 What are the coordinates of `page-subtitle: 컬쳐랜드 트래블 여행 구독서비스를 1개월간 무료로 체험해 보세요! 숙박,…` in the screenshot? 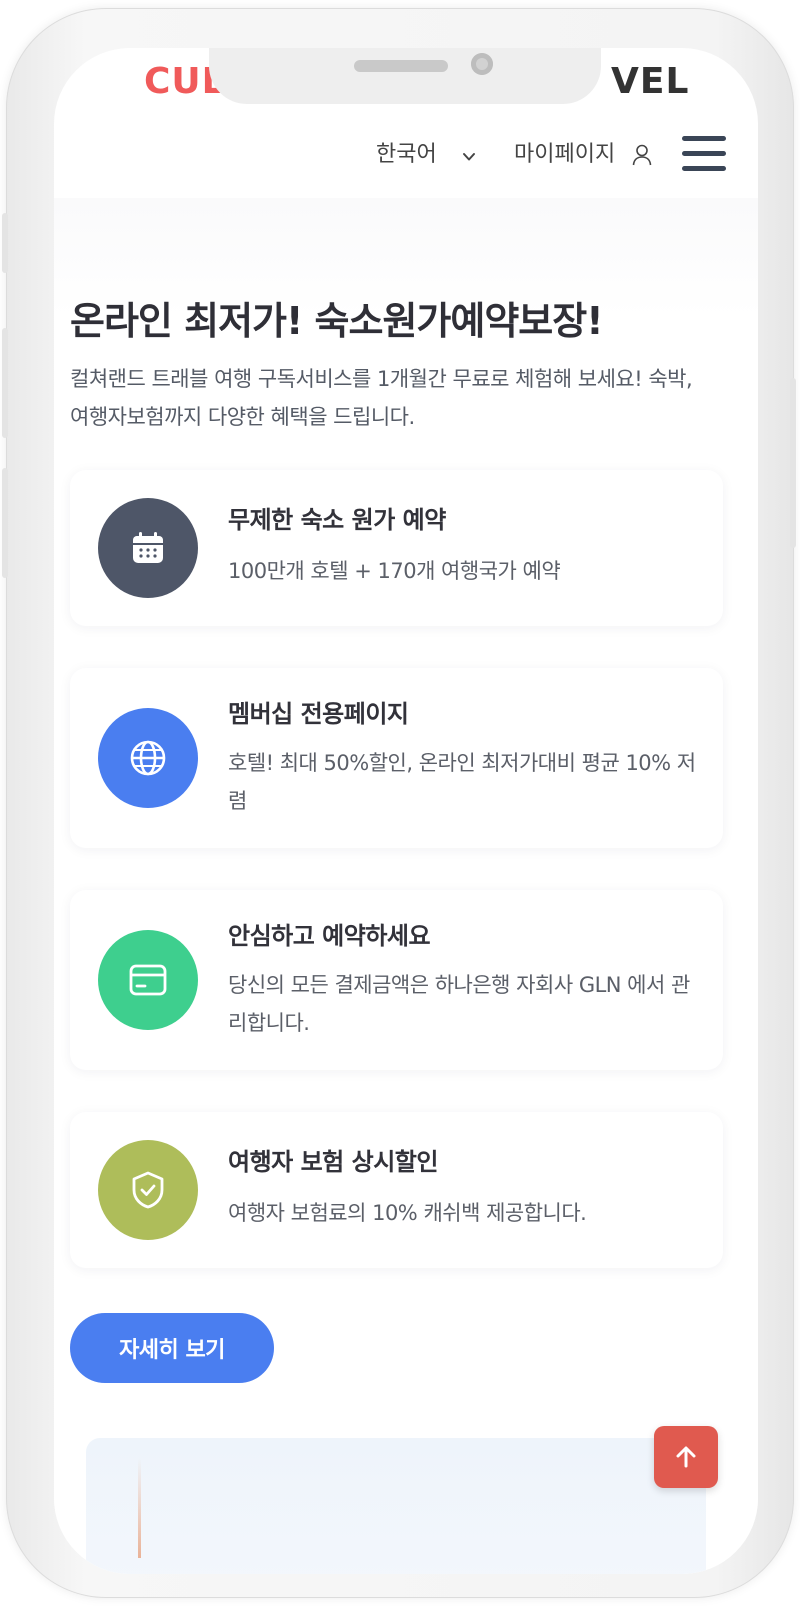 It's located at (381, 398).